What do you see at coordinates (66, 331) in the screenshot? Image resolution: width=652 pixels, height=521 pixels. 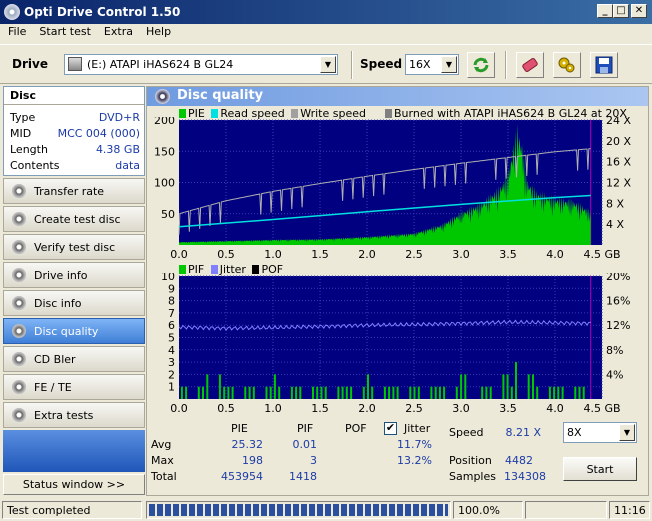 I see `nav-label: Disc quality` at bounding box center [66, 331].